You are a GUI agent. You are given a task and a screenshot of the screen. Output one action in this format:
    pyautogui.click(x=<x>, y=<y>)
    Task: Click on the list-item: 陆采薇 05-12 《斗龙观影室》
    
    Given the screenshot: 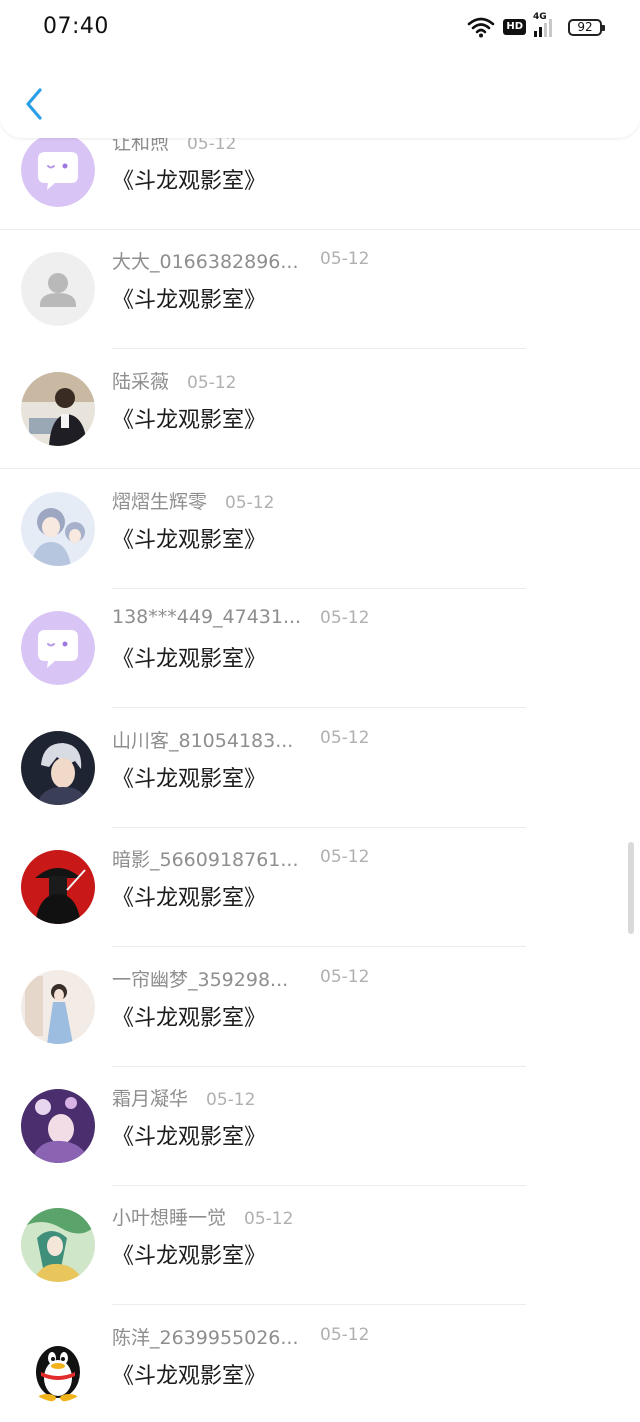 What is the action you would take?
    pyautogui.click(x=320, y=409)
    